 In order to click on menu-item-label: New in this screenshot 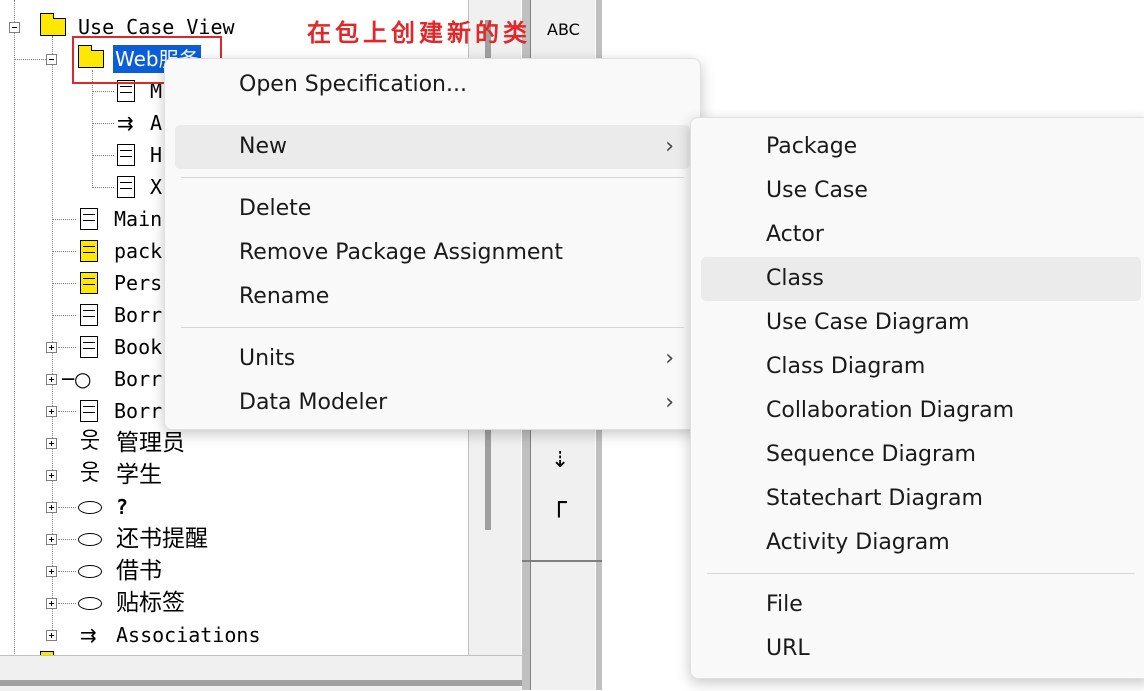, I will do `click(263, 146)`.